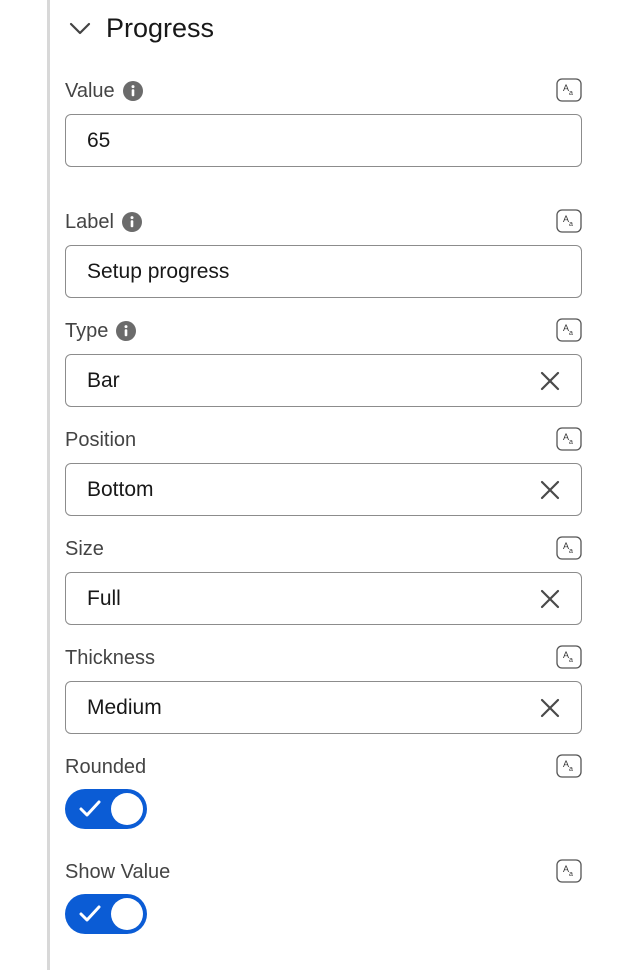  Describe the element at coordinates (87, 330) in the screenshot. I see `type-label: Type` at that location.